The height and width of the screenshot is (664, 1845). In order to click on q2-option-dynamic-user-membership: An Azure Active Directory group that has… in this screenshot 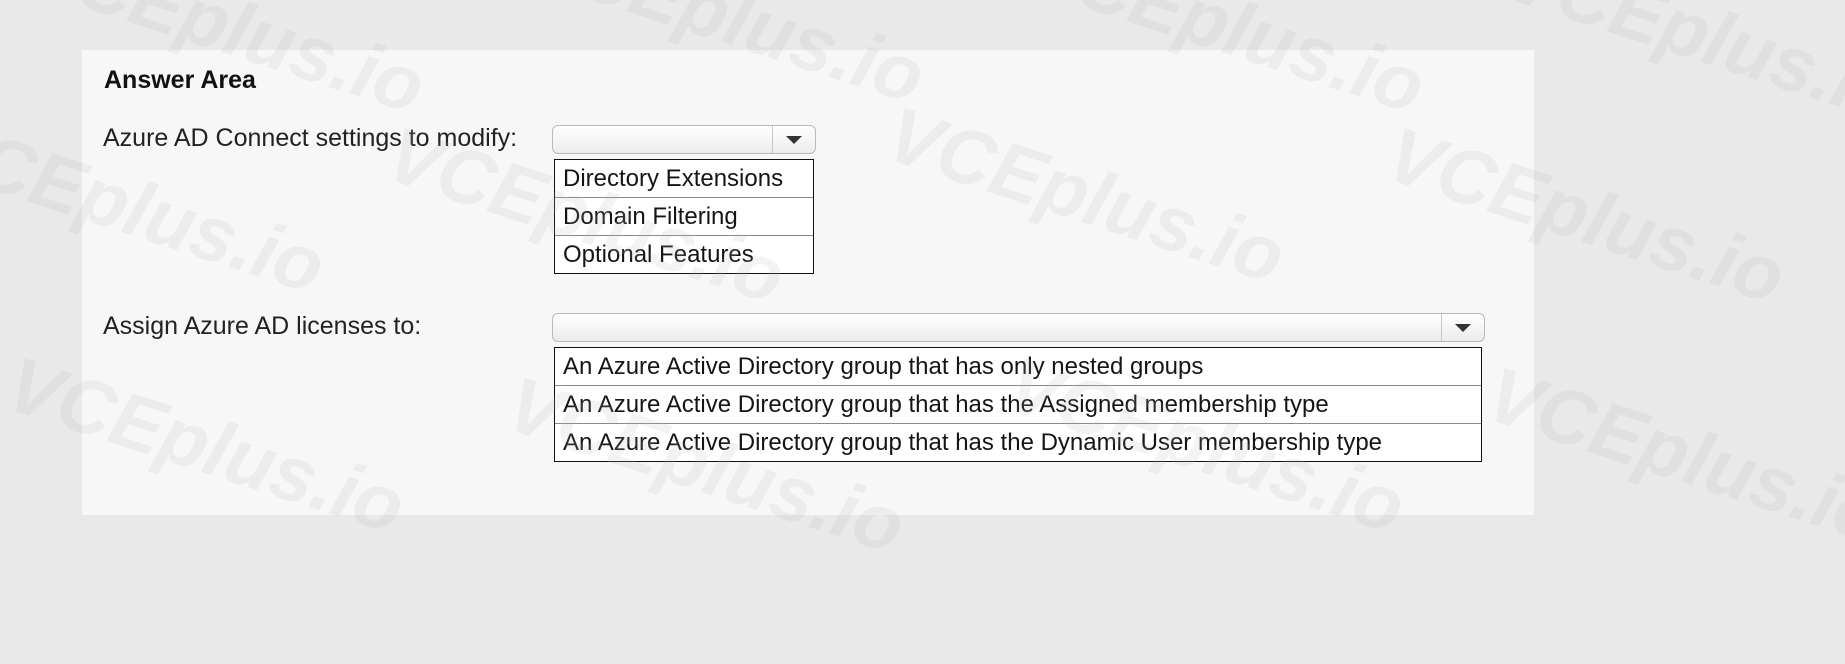, I will do `click(1018, 442)`.